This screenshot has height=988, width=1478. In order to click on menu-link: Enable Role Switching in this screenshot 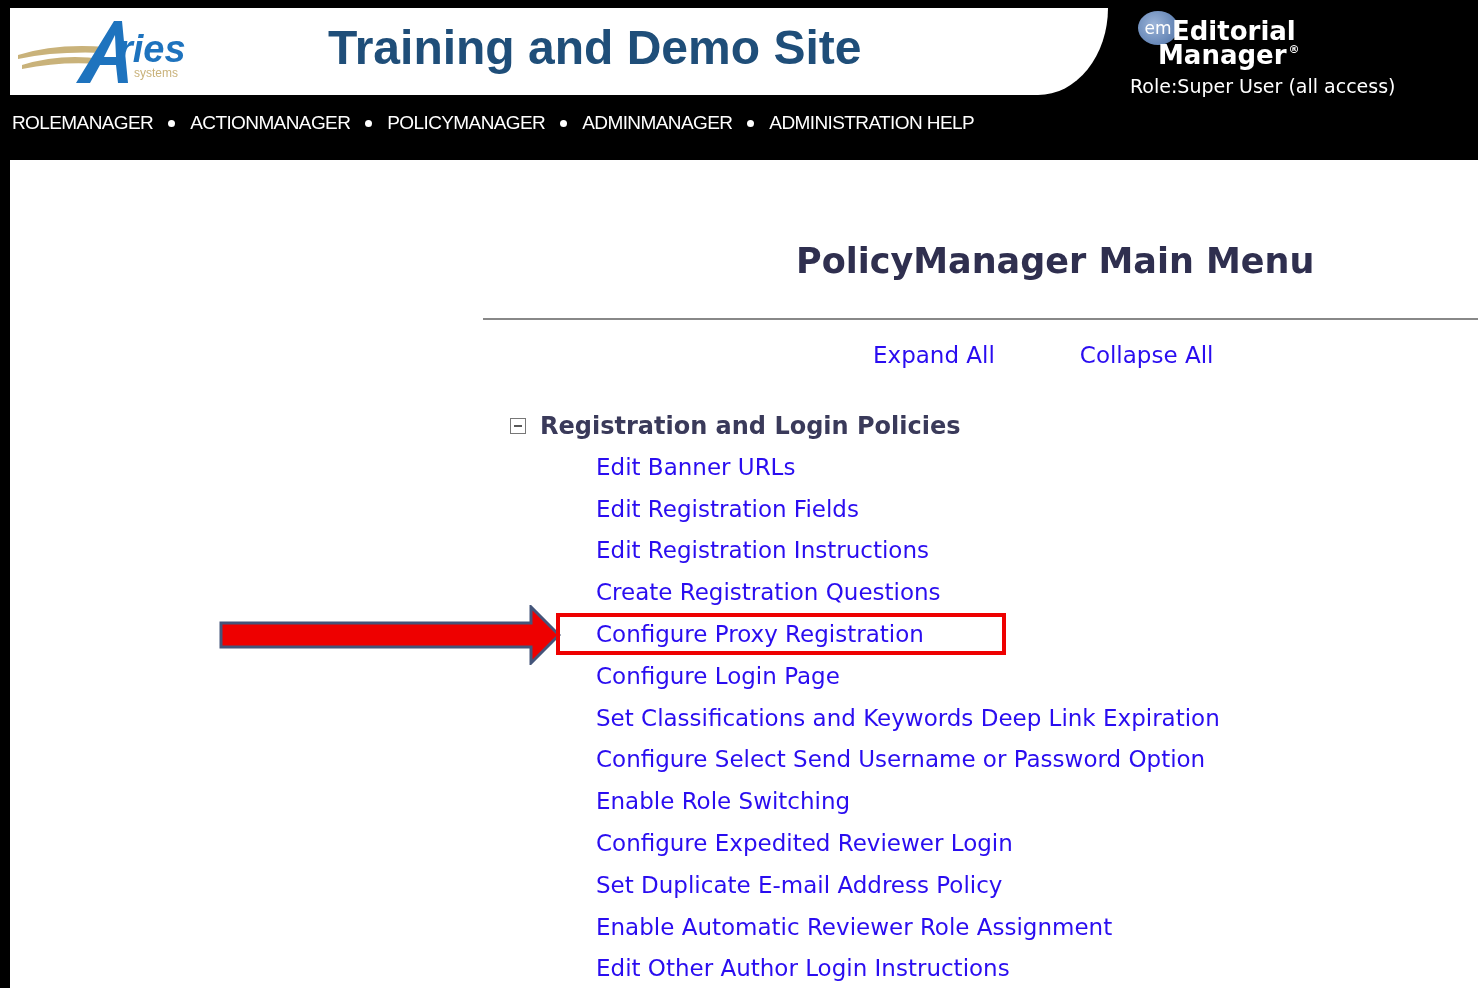, I will do `click(723, 801)`.